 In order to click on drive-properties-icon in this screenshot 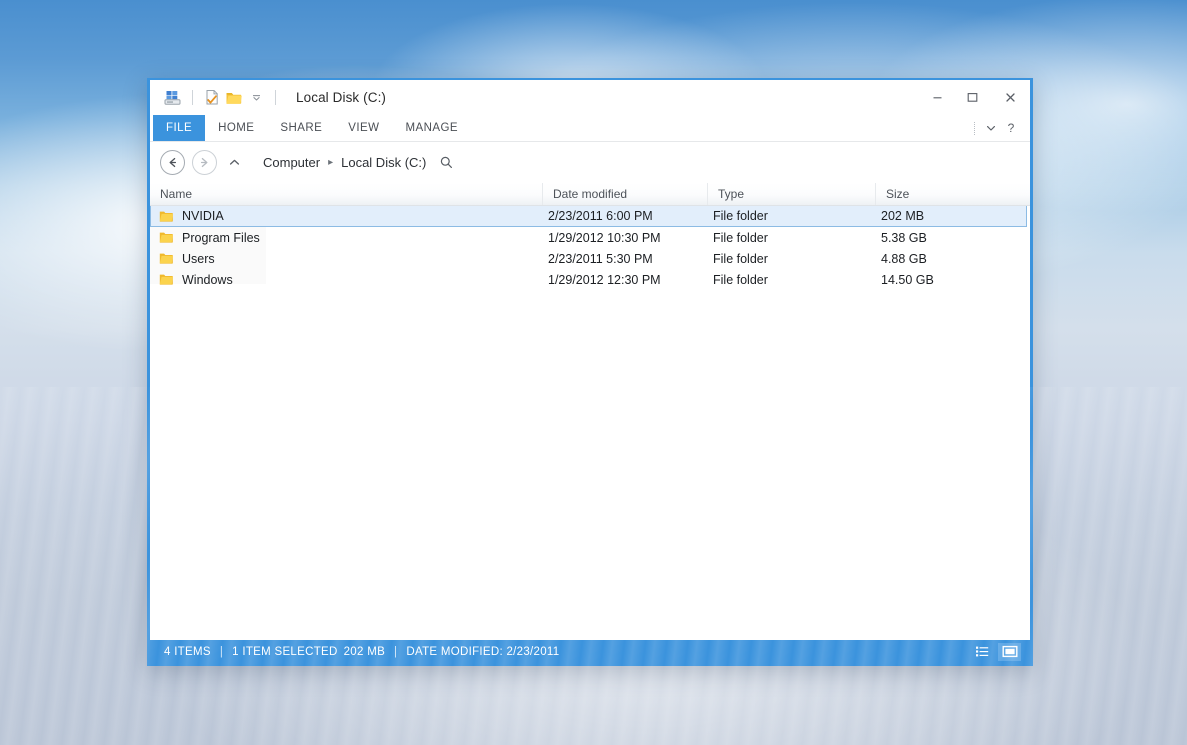, I will do `click(173, 98)`.